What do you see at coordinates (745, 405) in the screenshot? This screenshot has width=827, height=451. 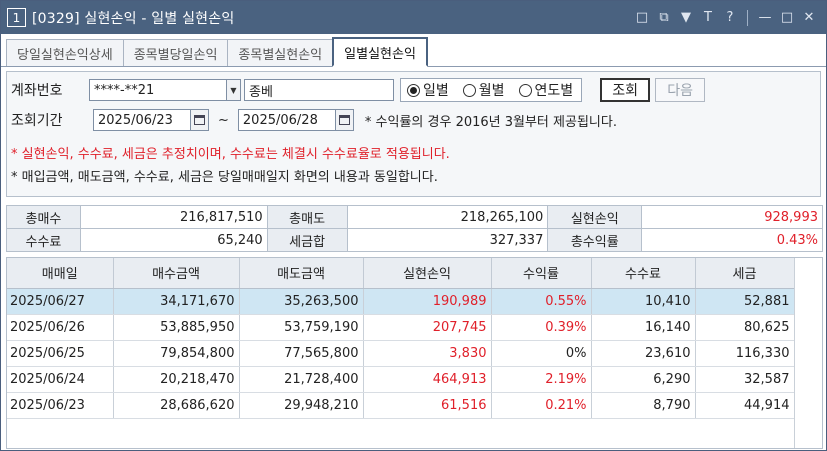 I see `cell-tax: 44,914` at bounding box center [745, 405].